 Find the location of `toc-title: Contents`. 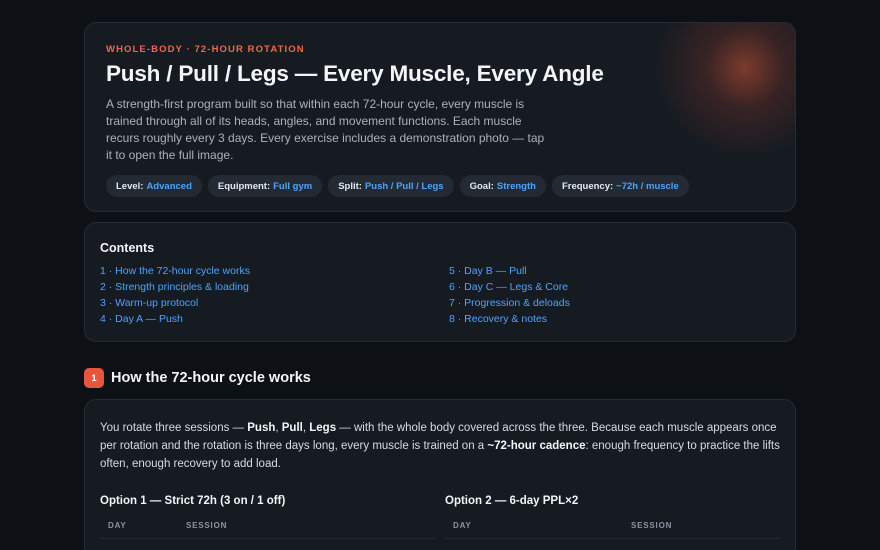

toc-title: Contents is located at coordinates (127, 248).